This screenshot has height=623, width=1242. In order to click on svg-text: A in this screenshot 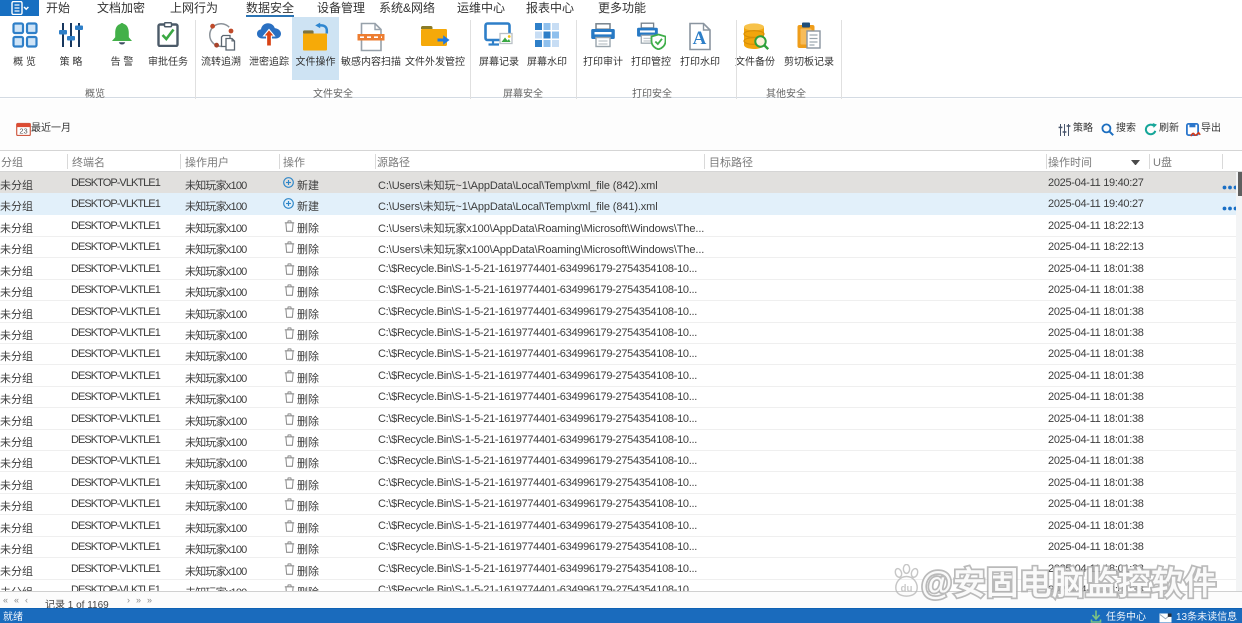, I will do `click(700, 38)`.